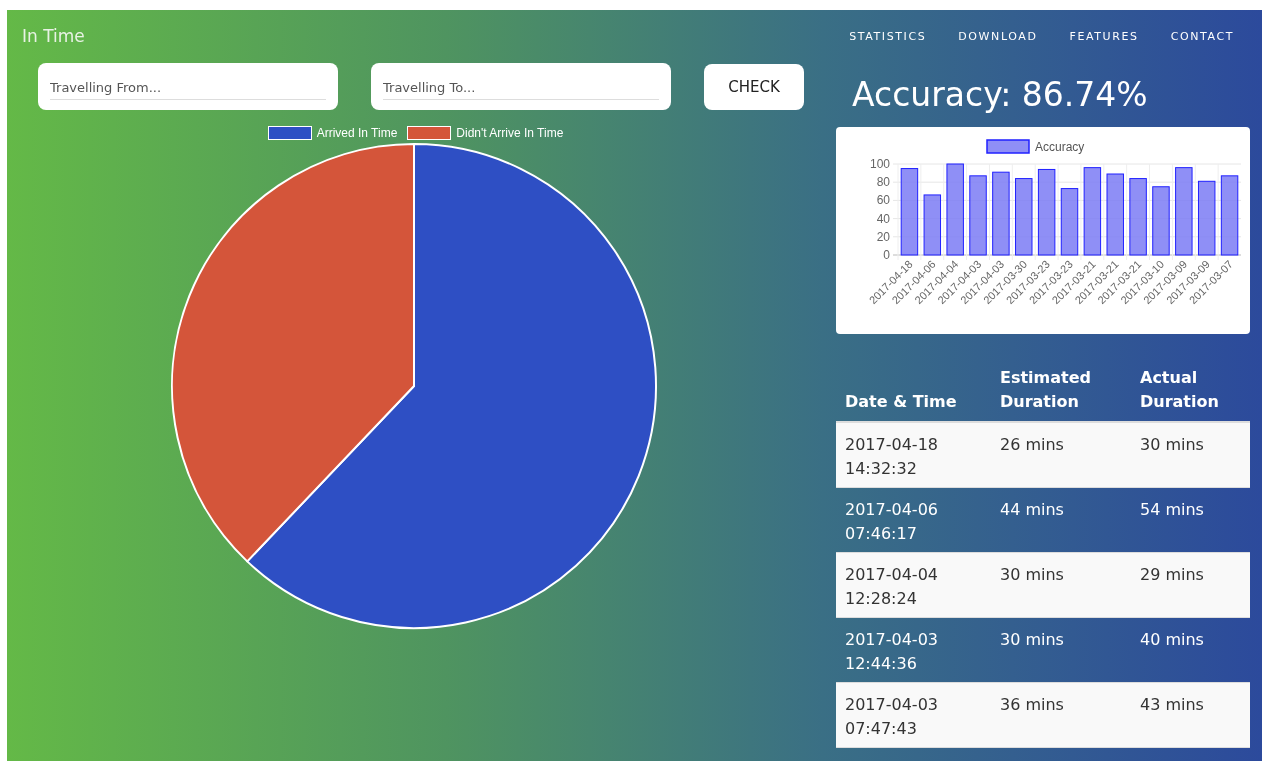 This screenshot has height=761, width=1270. What do you see at coordinates (888, 36) in the screenshot?
I see `nav-link: STATISTICS` at bounding box center [888, 36].